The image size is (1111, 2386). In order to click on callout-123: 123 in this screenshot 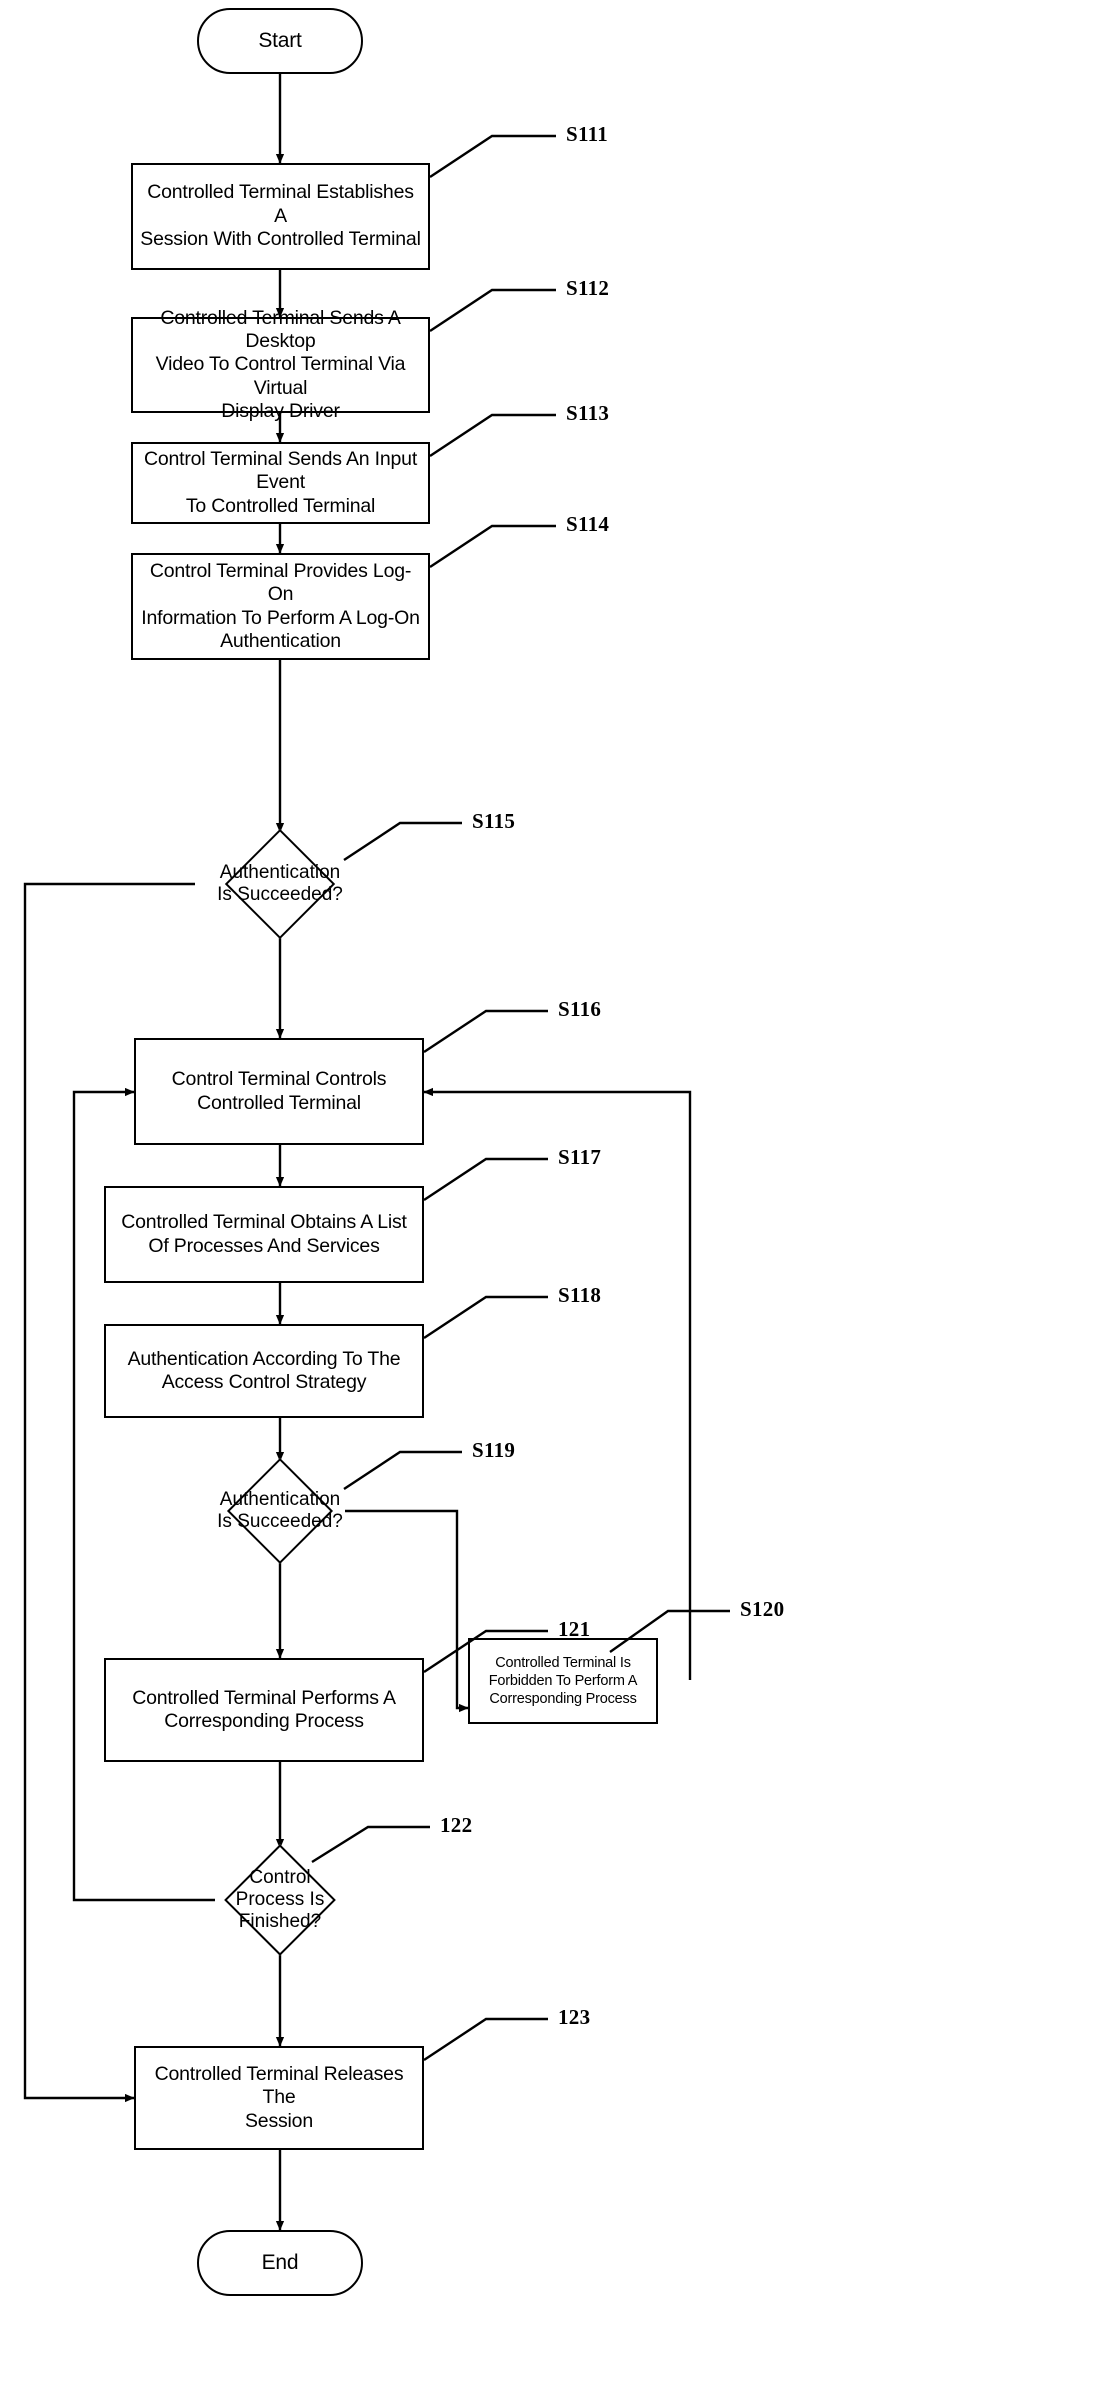, I will do `click(574, 2017)`.